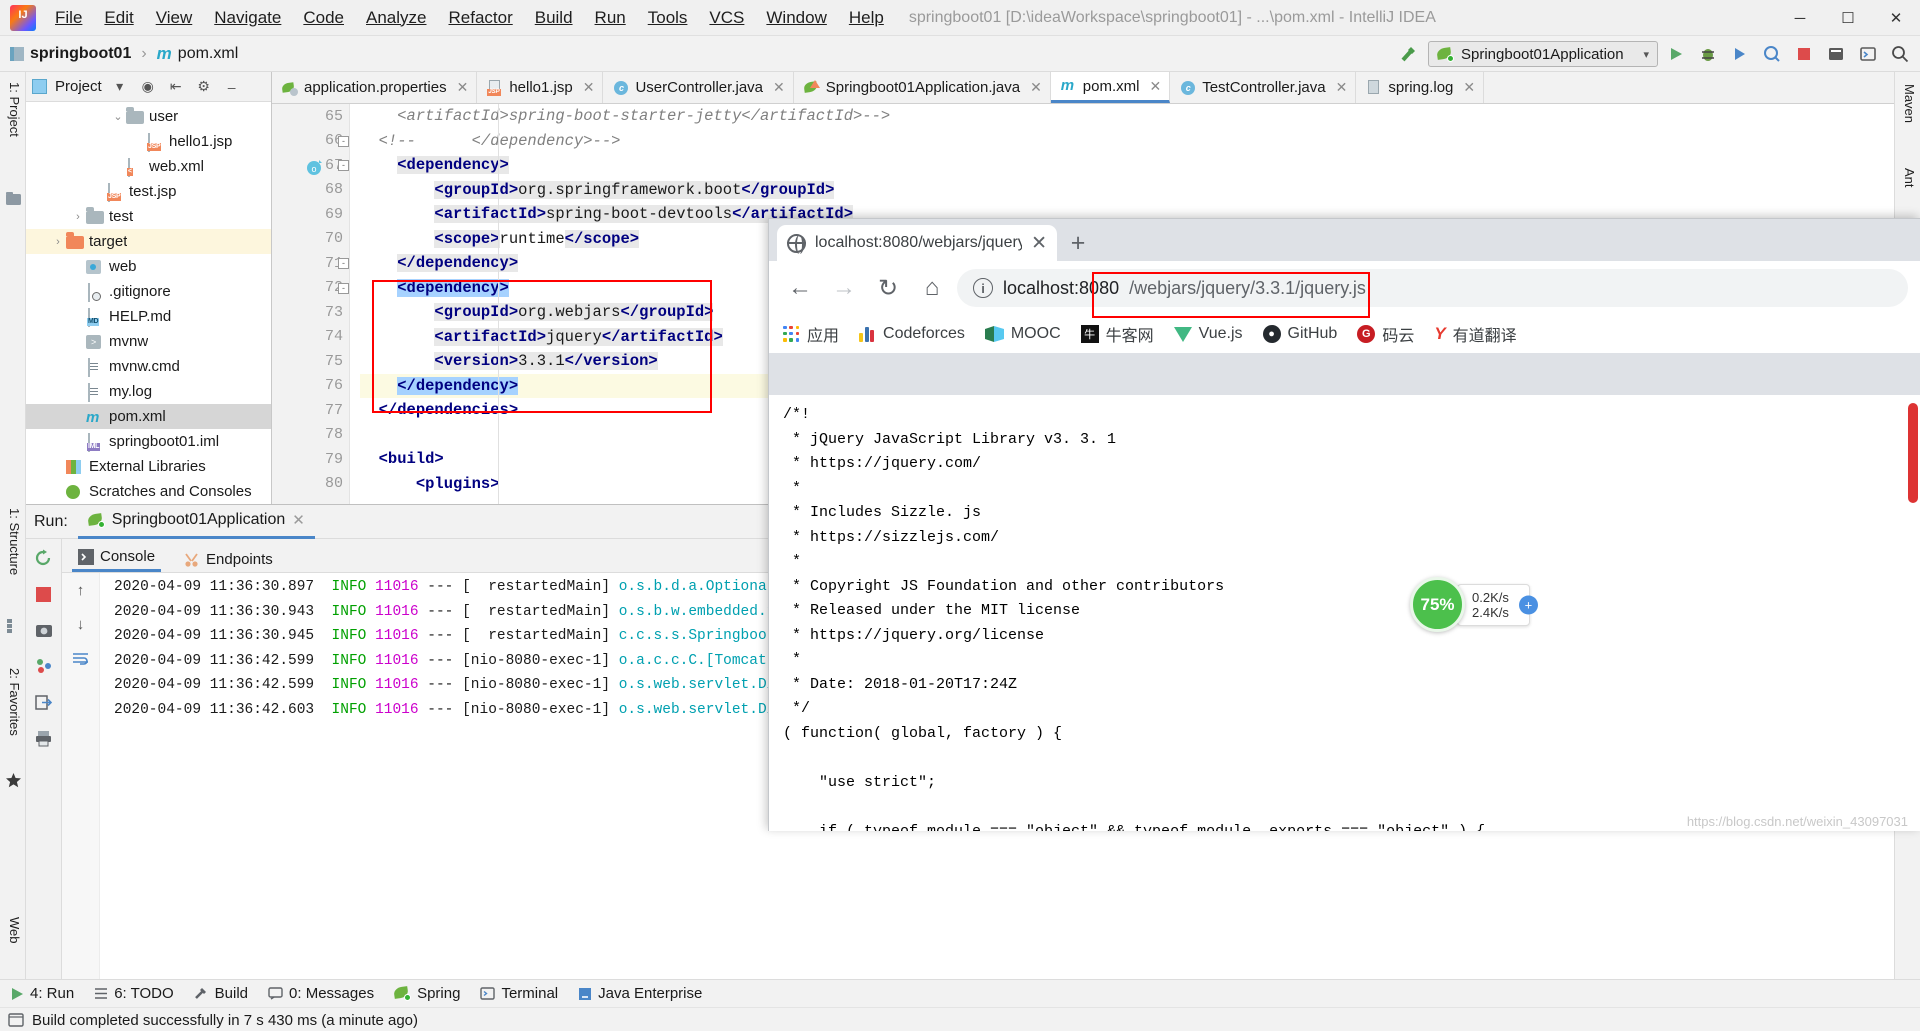 Image resolution: width=1920 pixels, height=1031 pixels. I want to click on rail-item-ant: Ant, so click(1909, 178).